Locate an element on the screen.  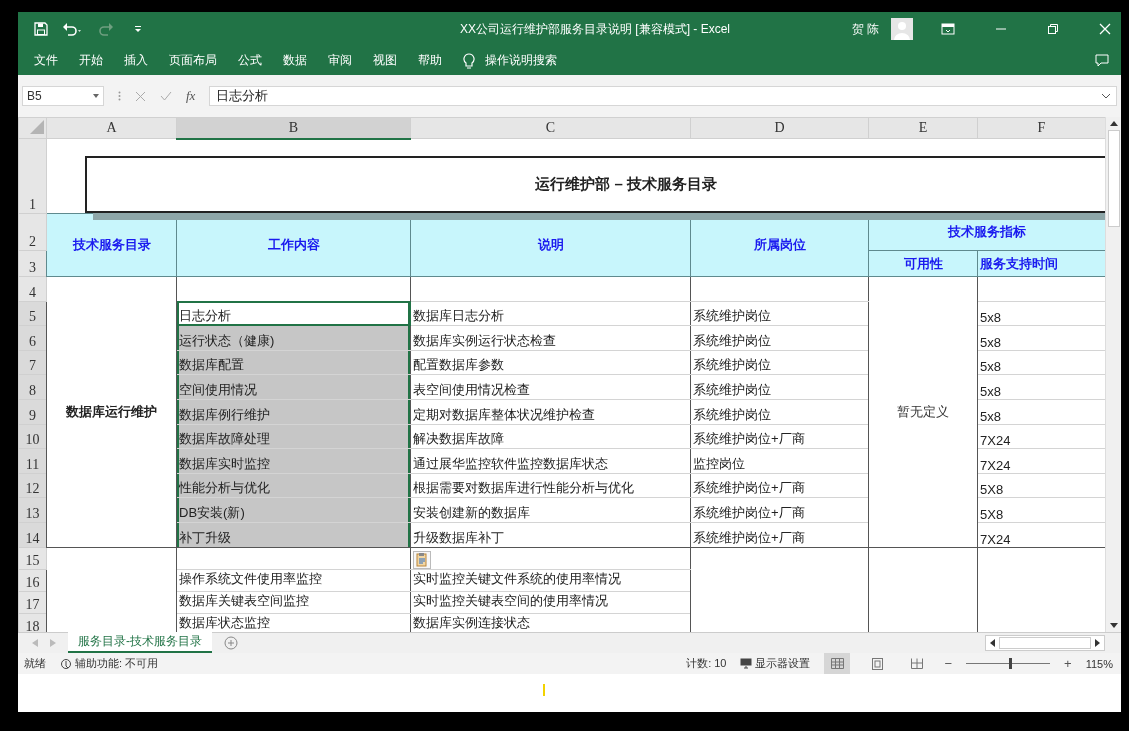
lightbulb-icon is located at coordinates (469, 60).